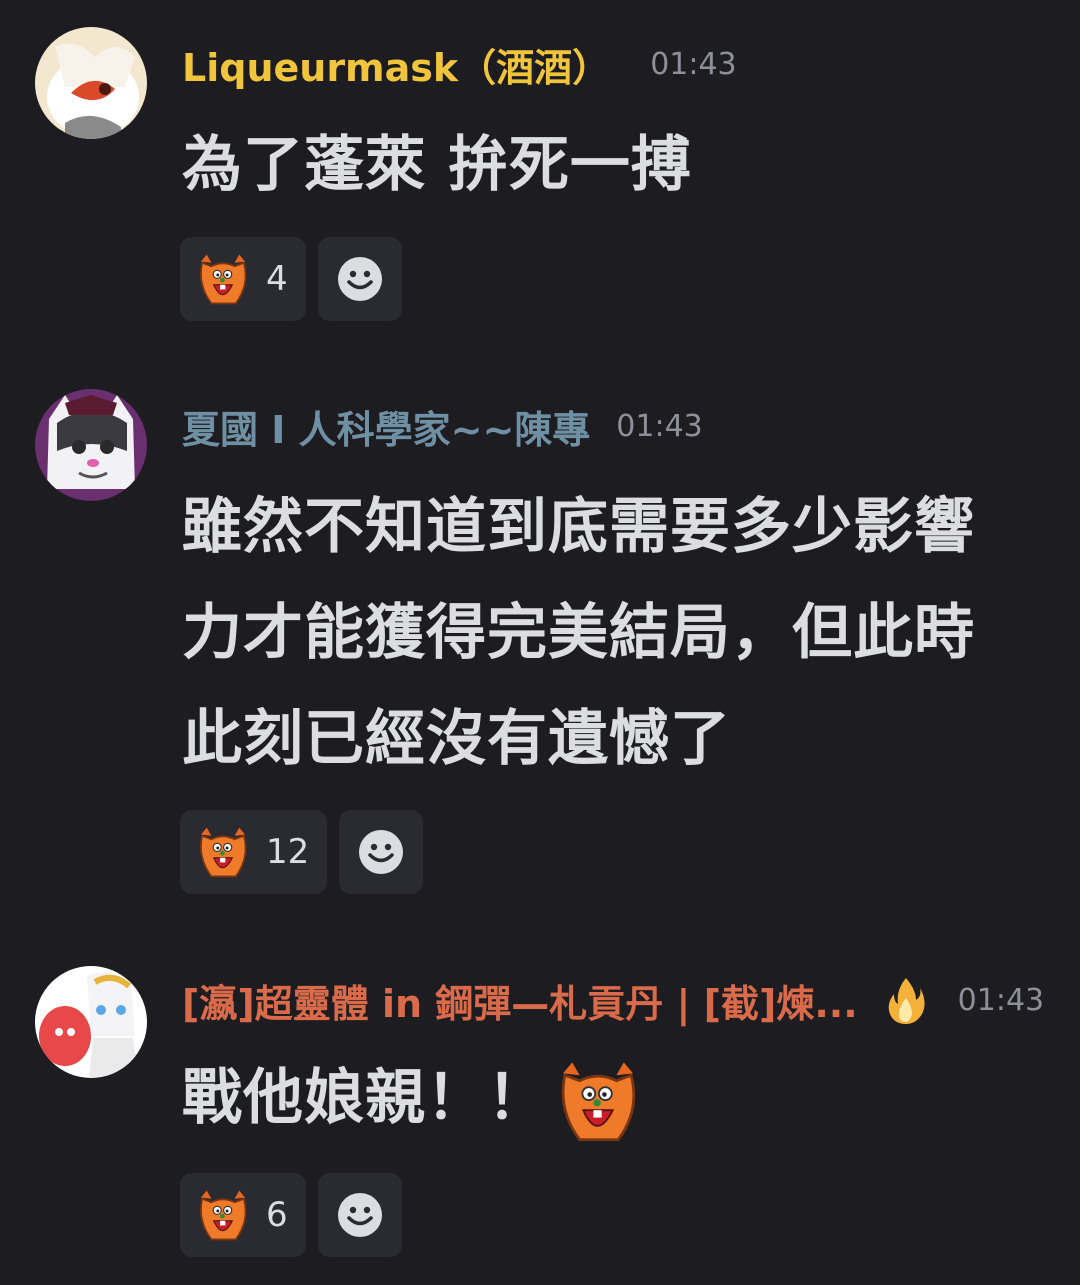 The image size is (1080, 1285). What do you see at coordinates (396, 64) in the screenshot?
I see `username: Liqueurmask（酒酒）` at bounding box center [396, 64].